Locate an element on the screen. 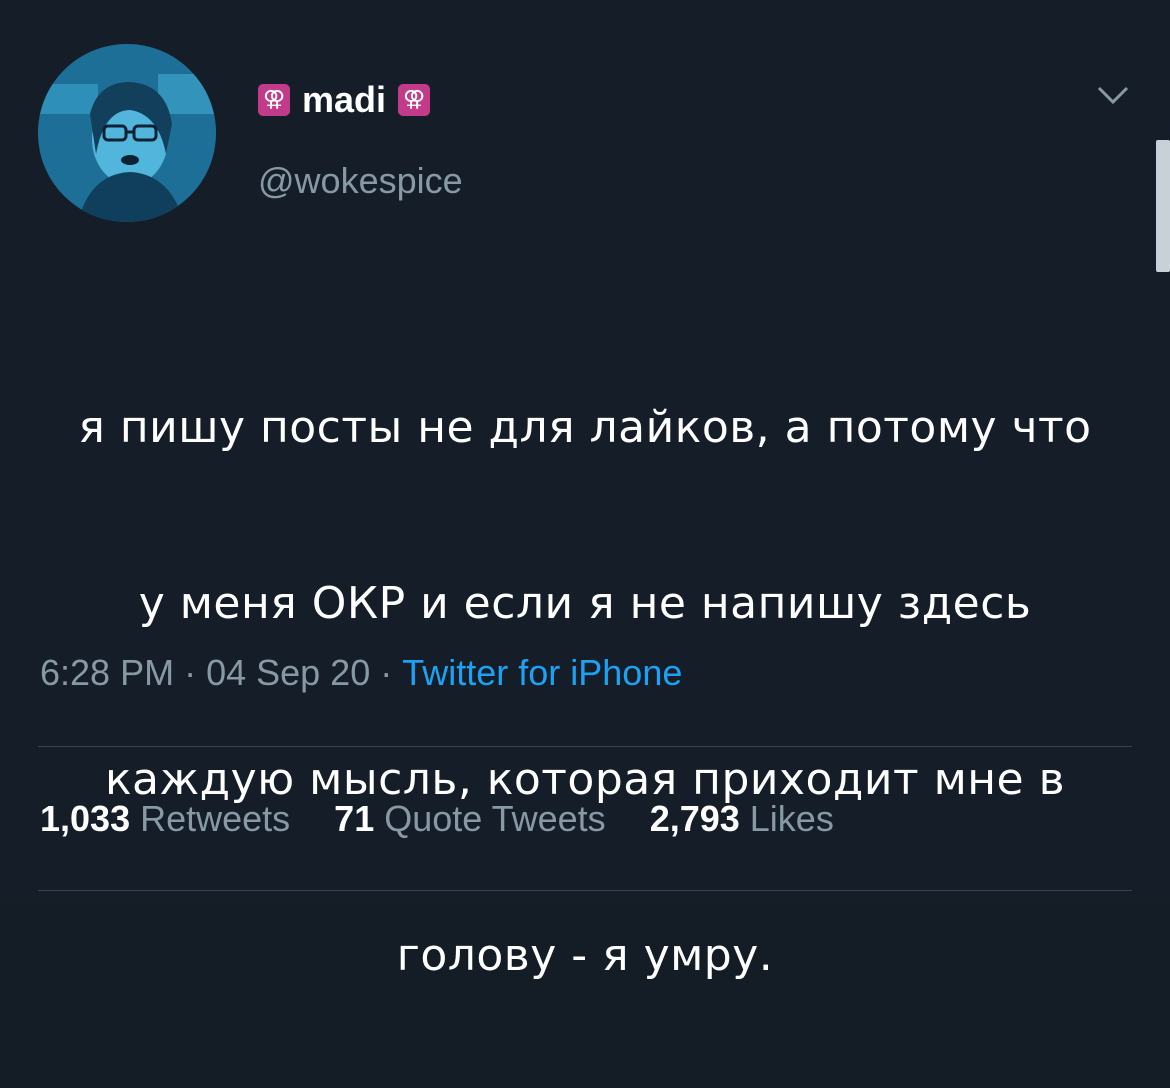  tweet-text-line: голову - я умру. is located at coordinates (585, 955).